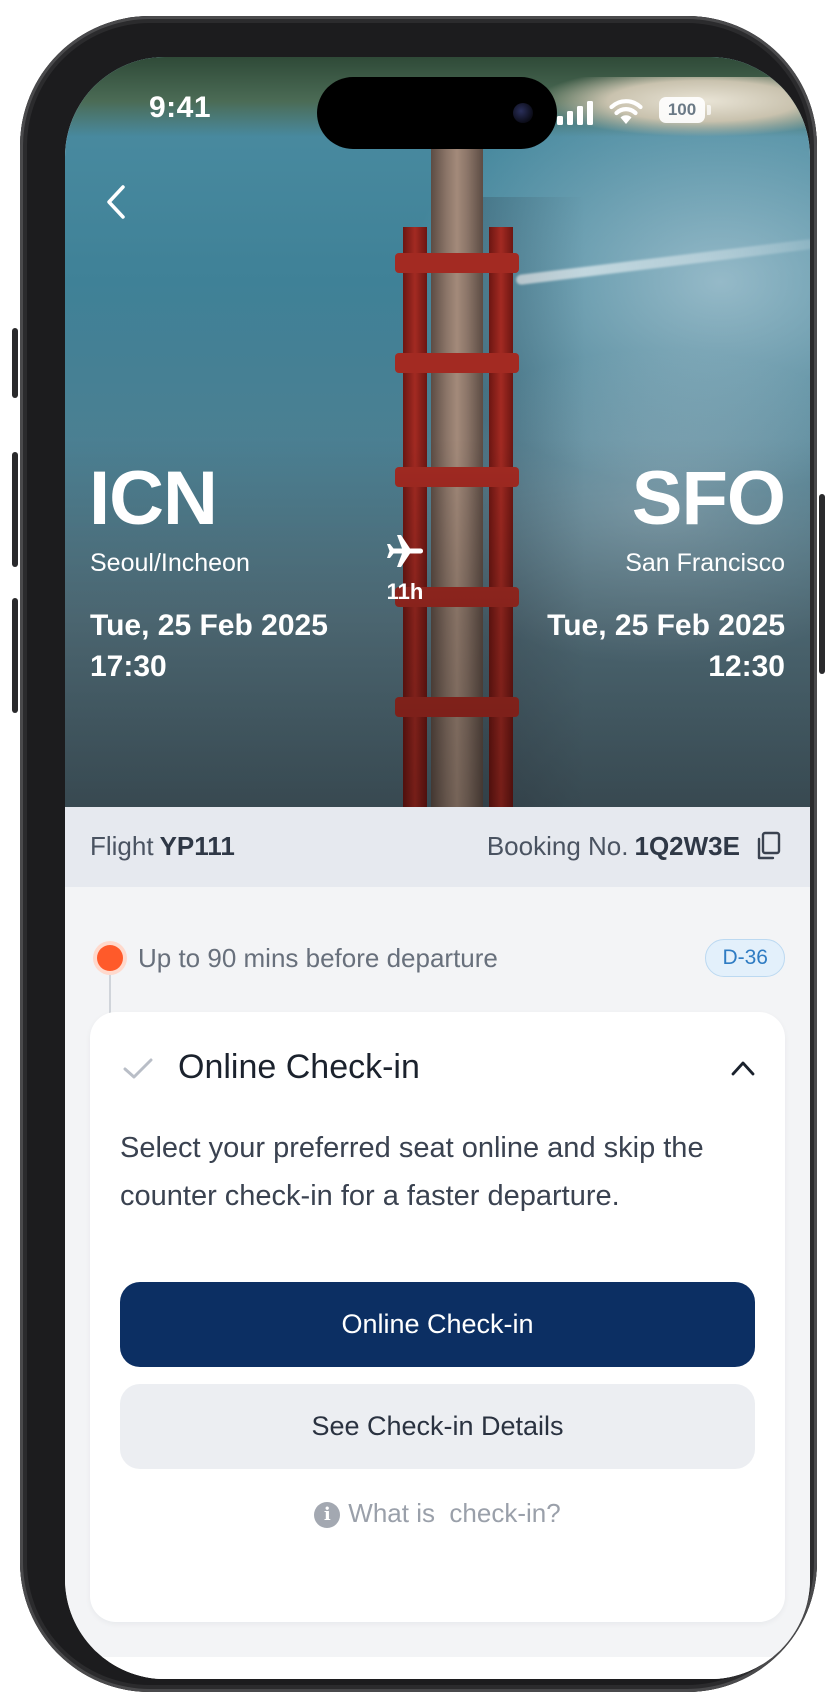 Image resolution: width=835 pixels, height=1708 pixels. What do you see at coordinates (170, 563) in the screenshot?
I see `origin-city: Seoul/Incheon` at bounding box center [170, 563].